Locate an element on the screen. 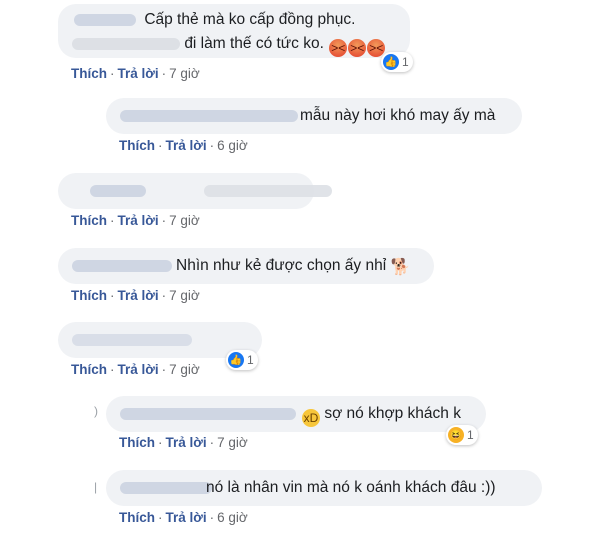 The width and height of the screenshot is (600, 543). comment-text: Nhìn như kẻ được chọn ấy nhỉ is located at coordinates (281, 265).